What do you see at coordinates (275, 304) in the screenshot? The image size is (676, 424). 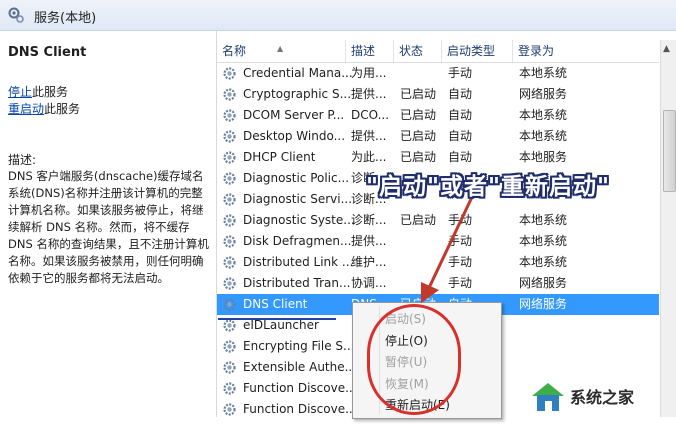 I see `service-name-cell: DNS Client` at bounding box center [275, 304].